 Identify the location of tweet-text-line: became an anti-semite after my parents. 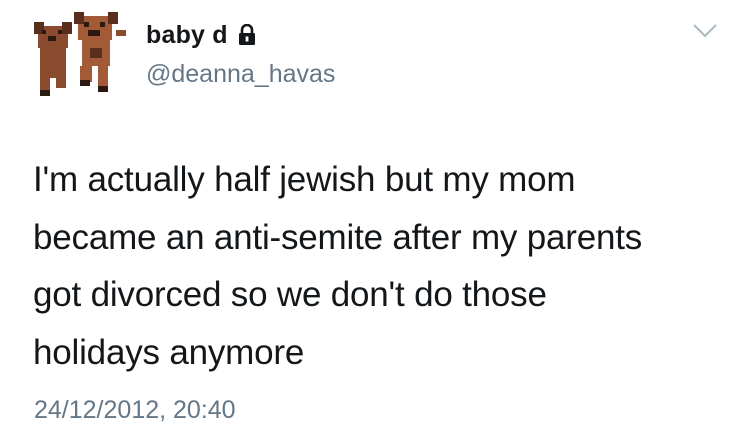
(338, 237).